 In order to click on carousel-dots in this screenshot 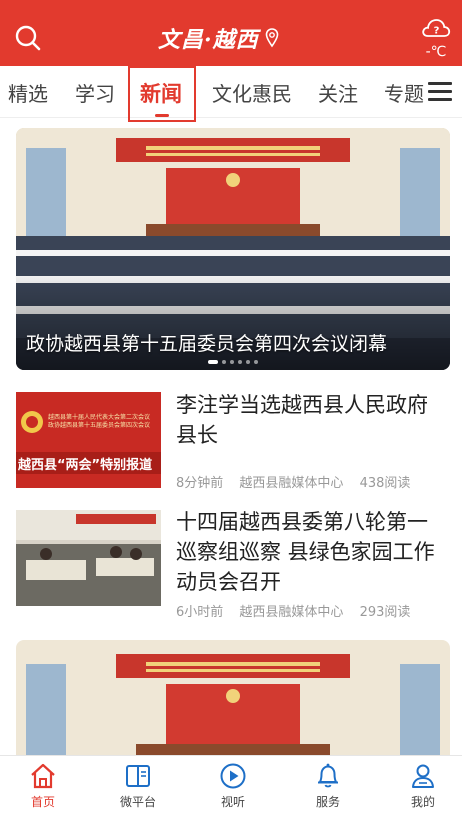, I will do `click(233, 362)`.